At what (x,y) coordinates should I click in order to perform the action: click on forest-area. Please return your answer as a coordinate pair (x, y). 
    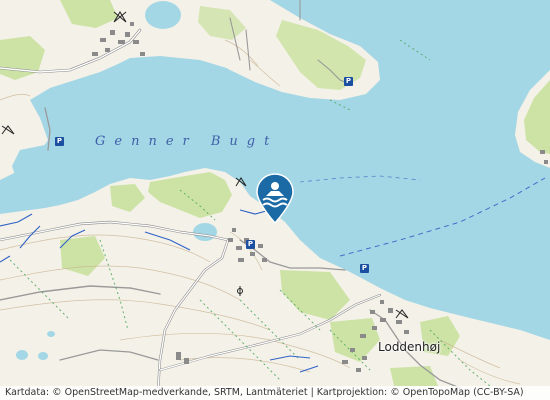
    Looking at the image, I should click on (414, 376).